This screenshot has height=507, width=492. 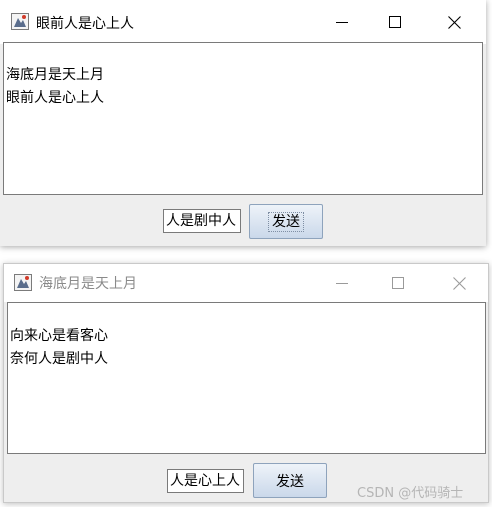 I want to click on window-1-minimize-button, so click(x=342, y=22).